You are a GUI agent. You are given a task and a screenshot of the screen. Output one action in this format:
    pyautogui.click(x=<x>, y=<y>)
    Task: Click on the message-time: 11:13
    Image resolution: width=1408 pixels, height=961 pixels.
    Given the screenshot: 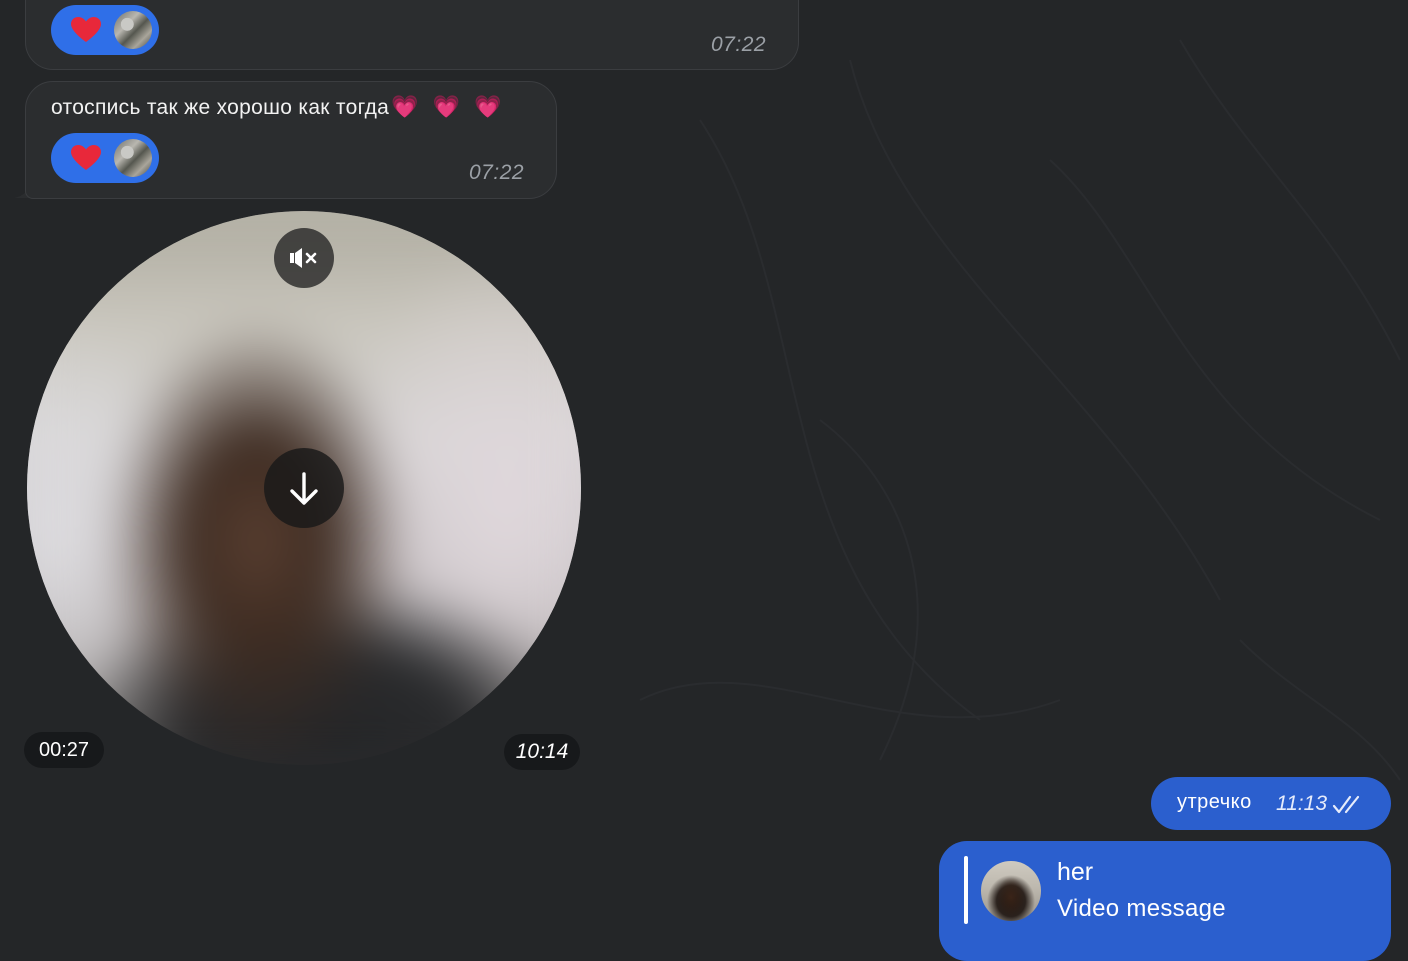 What is the action you would take?
    pyautogui.click(x=1301, y=803)
    